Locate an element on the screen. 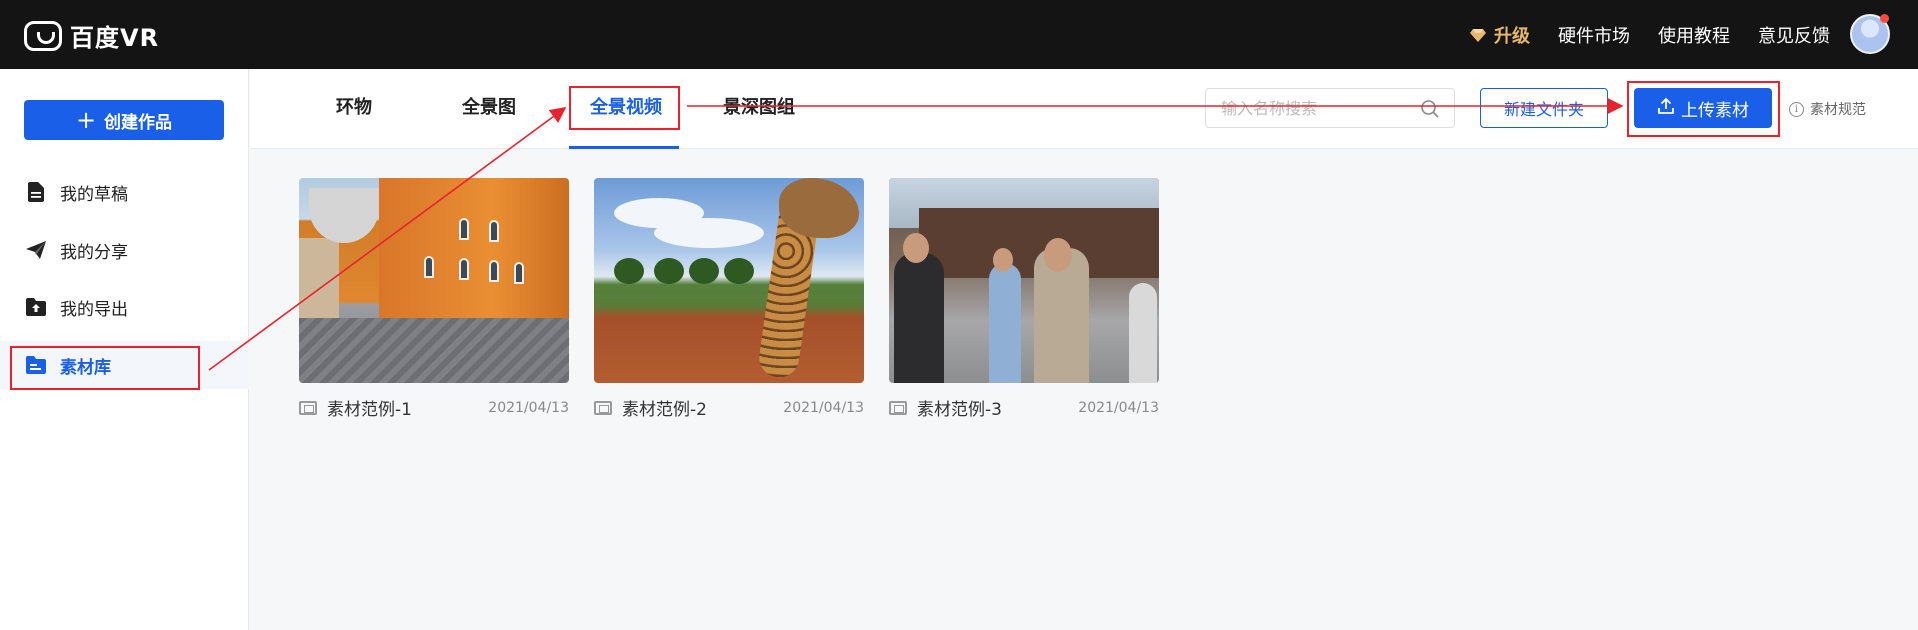  export-folder-icon is located at coordinates (36, 307).